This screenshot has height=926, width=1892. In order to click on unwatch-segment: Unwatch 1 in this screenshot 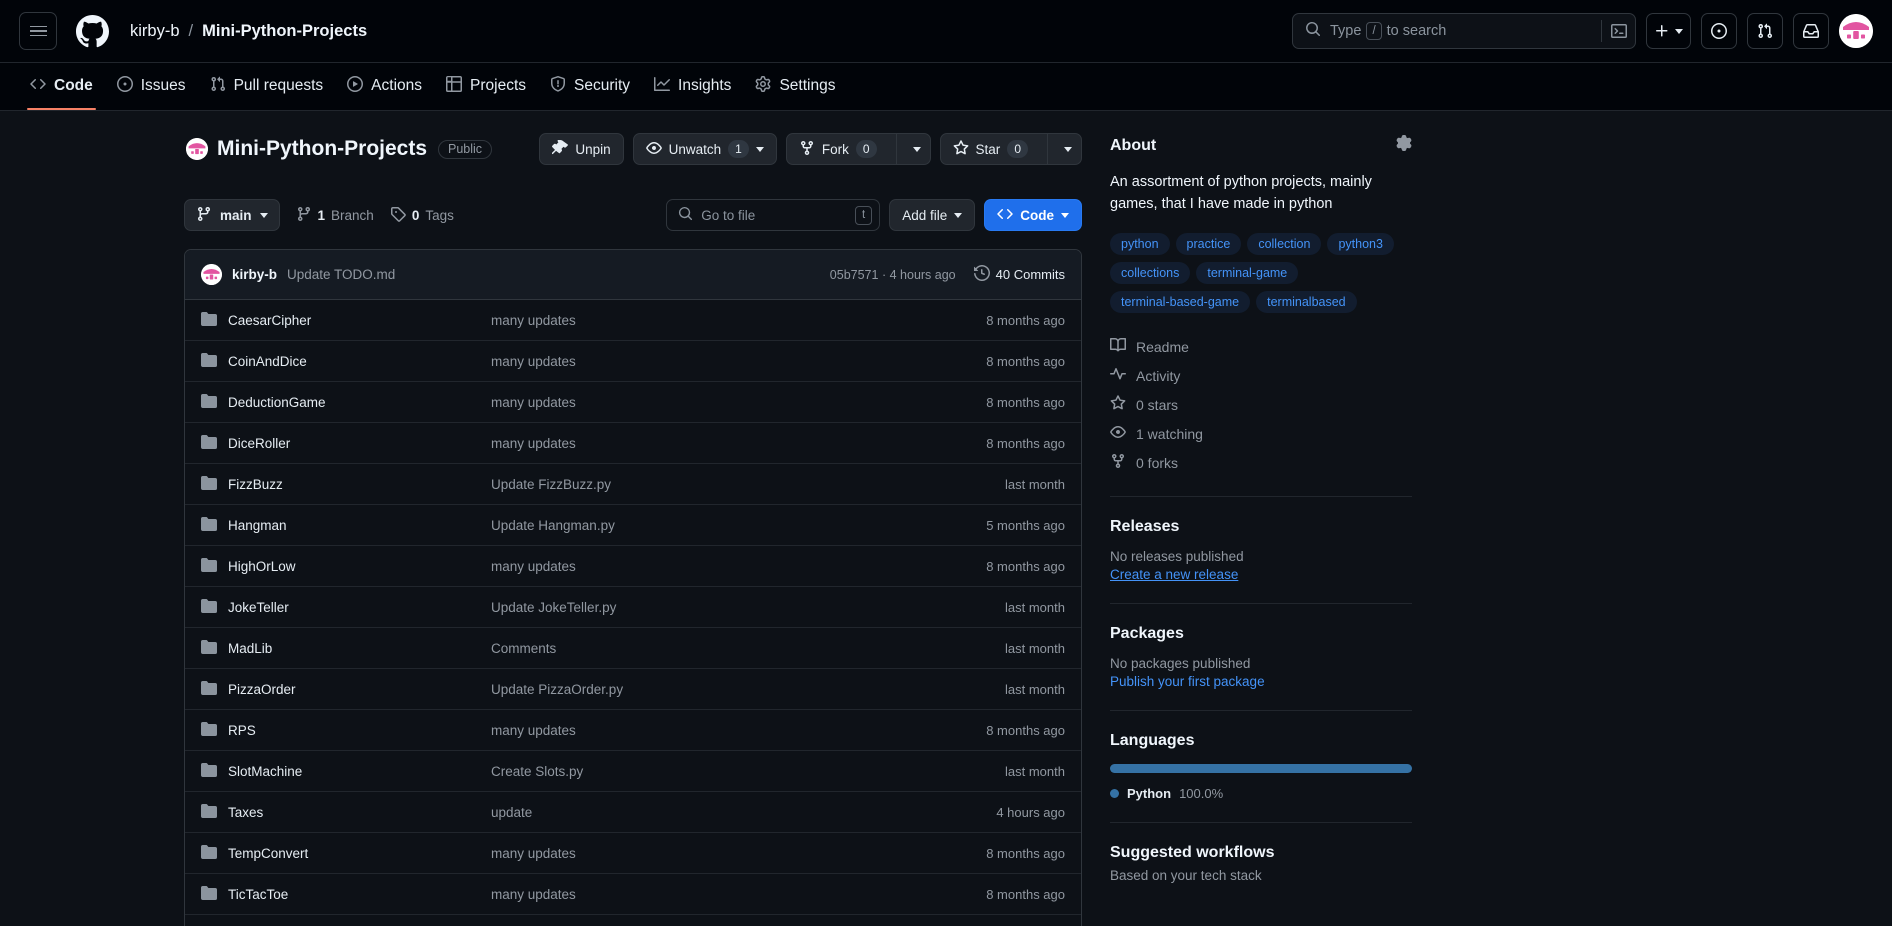, I will do `click(705, 149)`.